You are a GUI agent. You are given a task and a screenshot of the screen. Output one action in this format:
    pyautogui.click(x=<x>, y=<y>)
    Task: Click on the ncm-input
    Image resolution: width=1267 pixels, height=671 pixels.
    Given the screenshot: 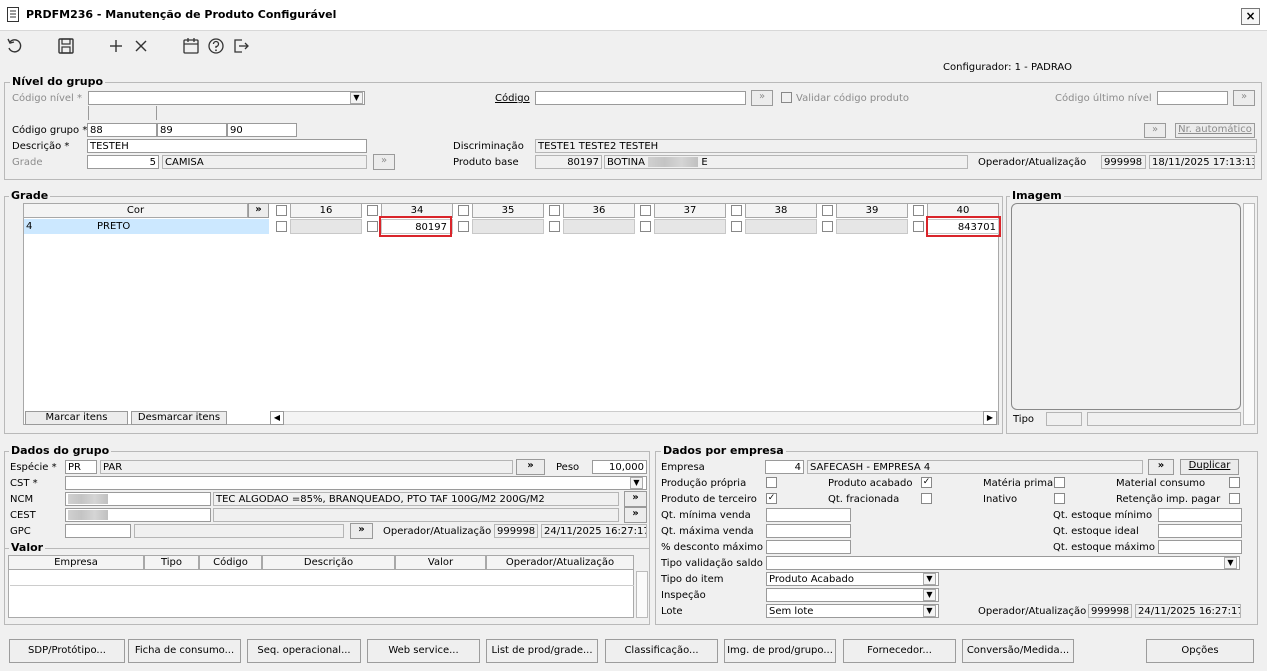 What is the action you would take?
    pyautogui.click(x=138, y=499)
    